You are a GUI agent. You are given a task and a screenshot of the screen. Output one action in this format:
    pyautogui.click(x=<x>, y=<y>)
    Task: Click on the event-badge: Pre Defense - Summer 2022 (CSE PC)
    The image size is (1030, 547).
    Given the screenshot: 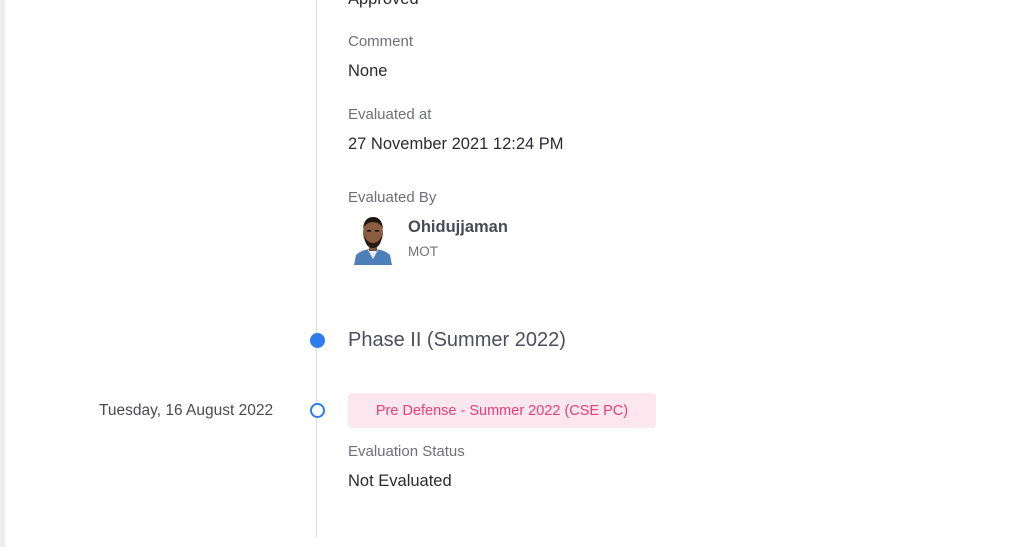 What is the action you would take?
    pyautogui.click(x=502, y=410)
    